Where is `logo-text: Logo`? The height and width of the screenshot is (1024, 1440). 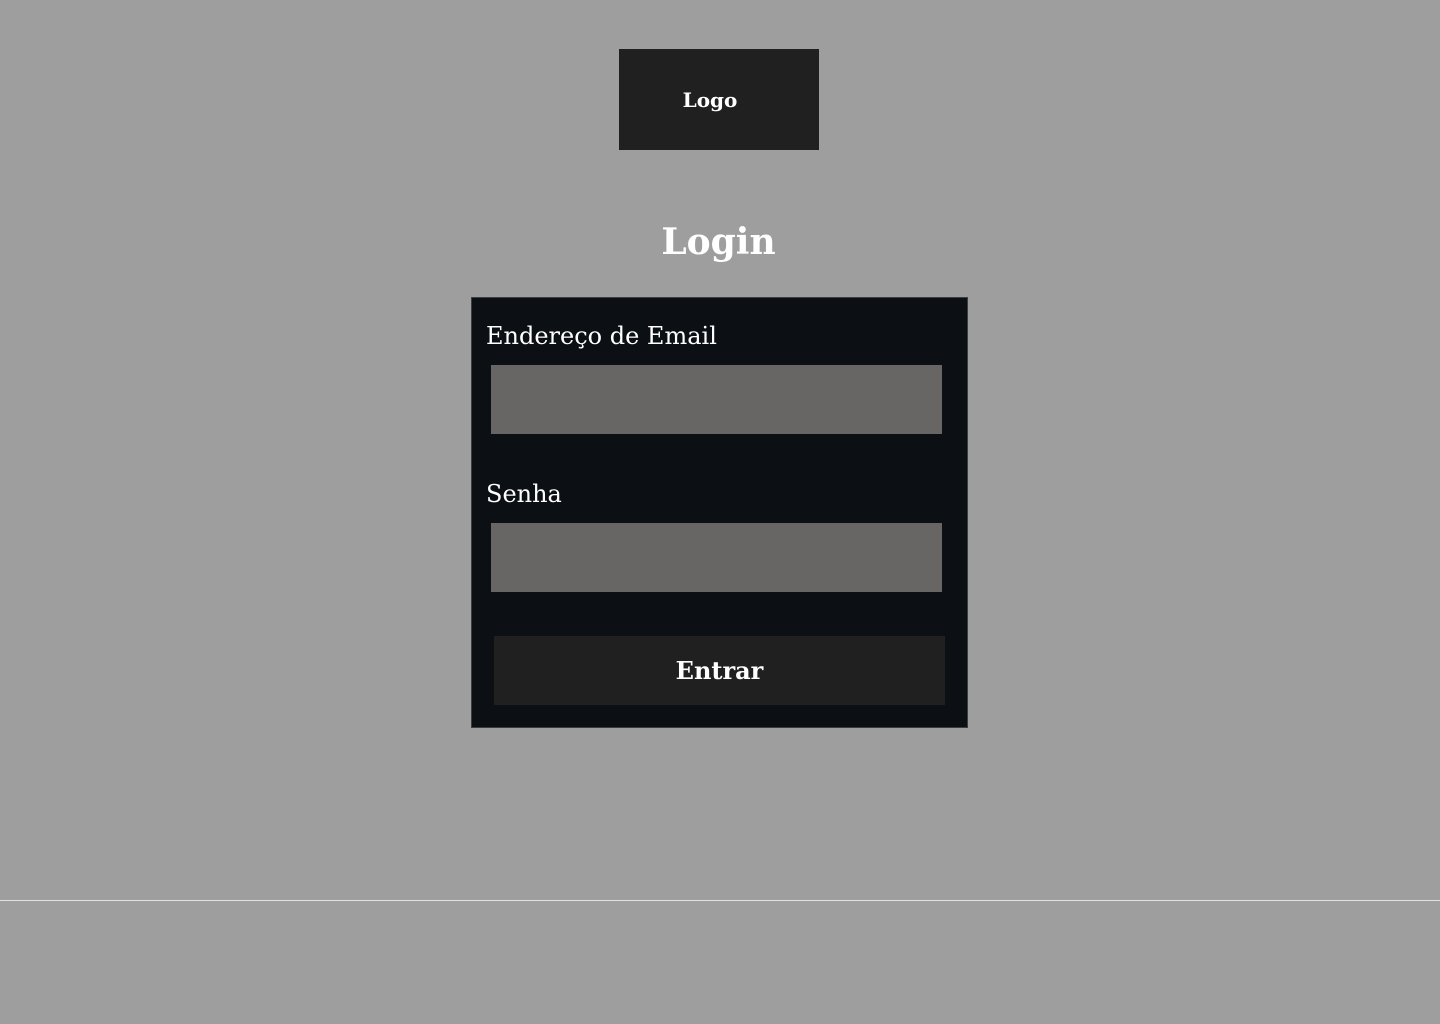
logo-text: Logo is located at coordinates (710, 99).